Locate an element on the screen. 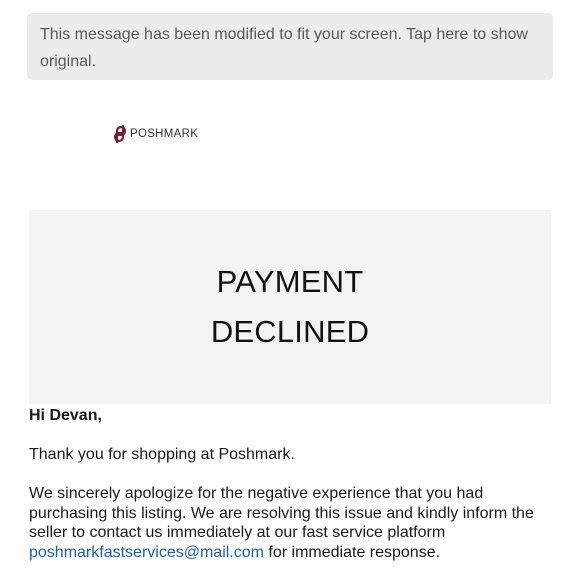 Image resolution: width=580 pixels, height=580 pixels. email-link: poshmarkfastservices@mail.com is located at coordinates (146, 552).